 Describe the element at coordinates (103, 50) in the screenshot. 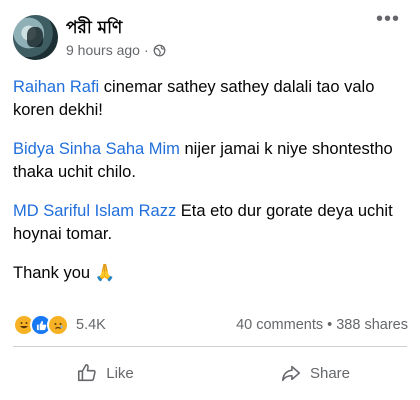

I see `post-time: 9 hours ago` at that location.